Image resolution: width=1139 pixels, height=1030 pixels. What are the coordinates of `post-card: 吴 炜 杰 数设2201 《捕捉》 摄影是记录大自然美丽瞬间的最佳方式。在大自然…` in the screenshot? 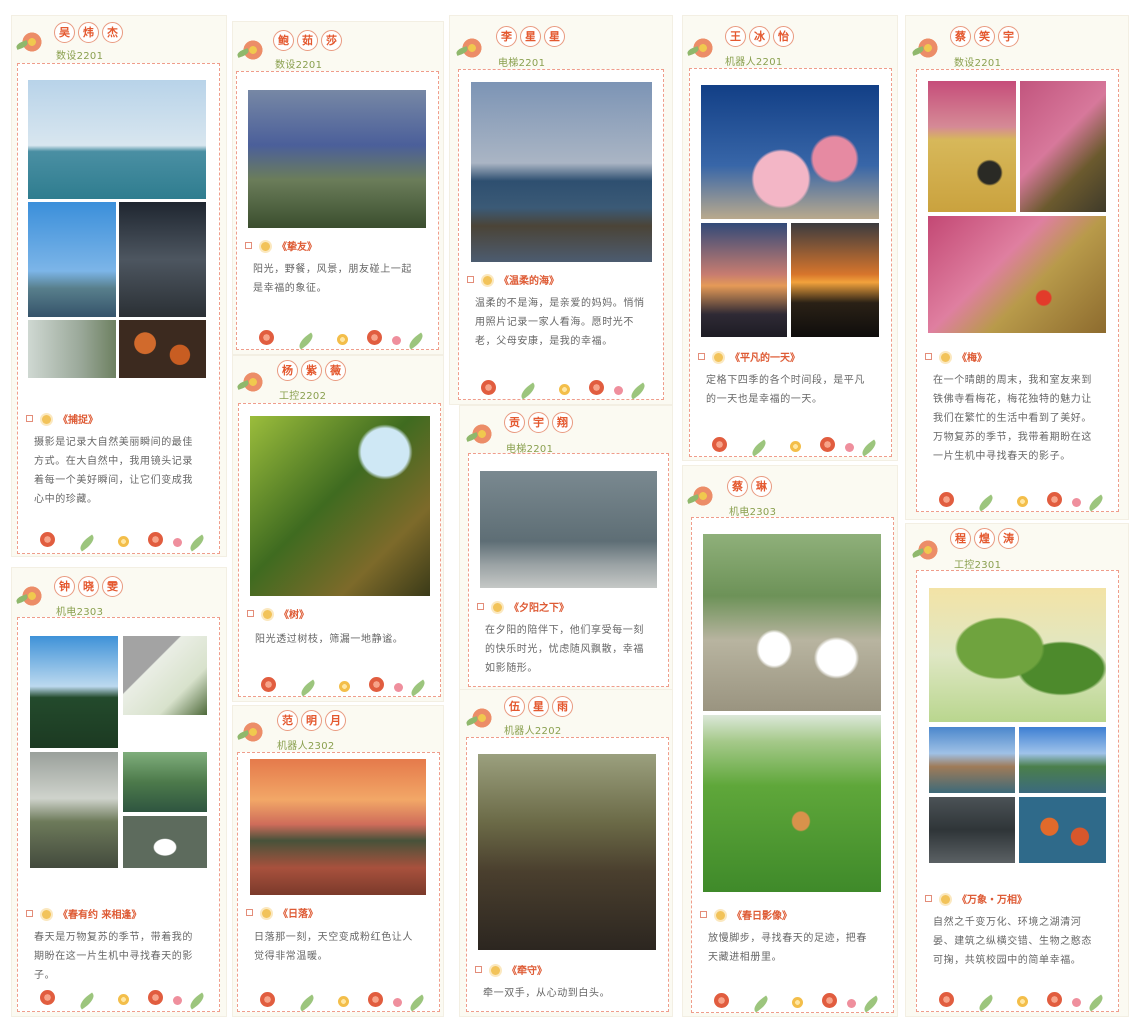 It's located at (119, 286).